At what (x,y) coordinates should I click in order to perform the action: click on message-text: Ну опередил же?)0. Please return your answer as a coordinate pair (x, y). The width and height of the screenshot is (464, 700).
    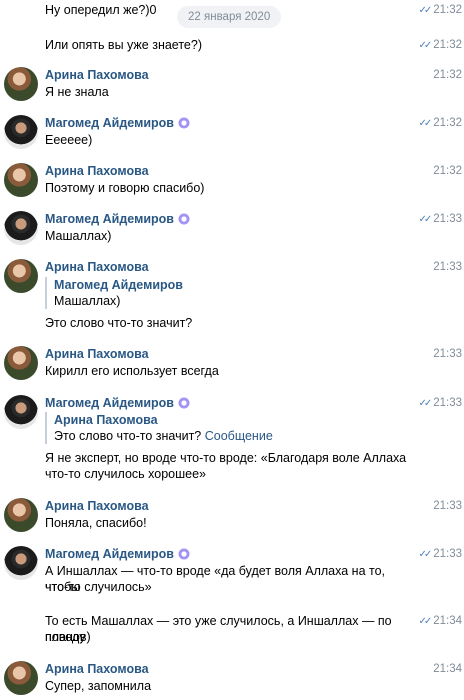
    Looking at the image, I should click on (101, 10).